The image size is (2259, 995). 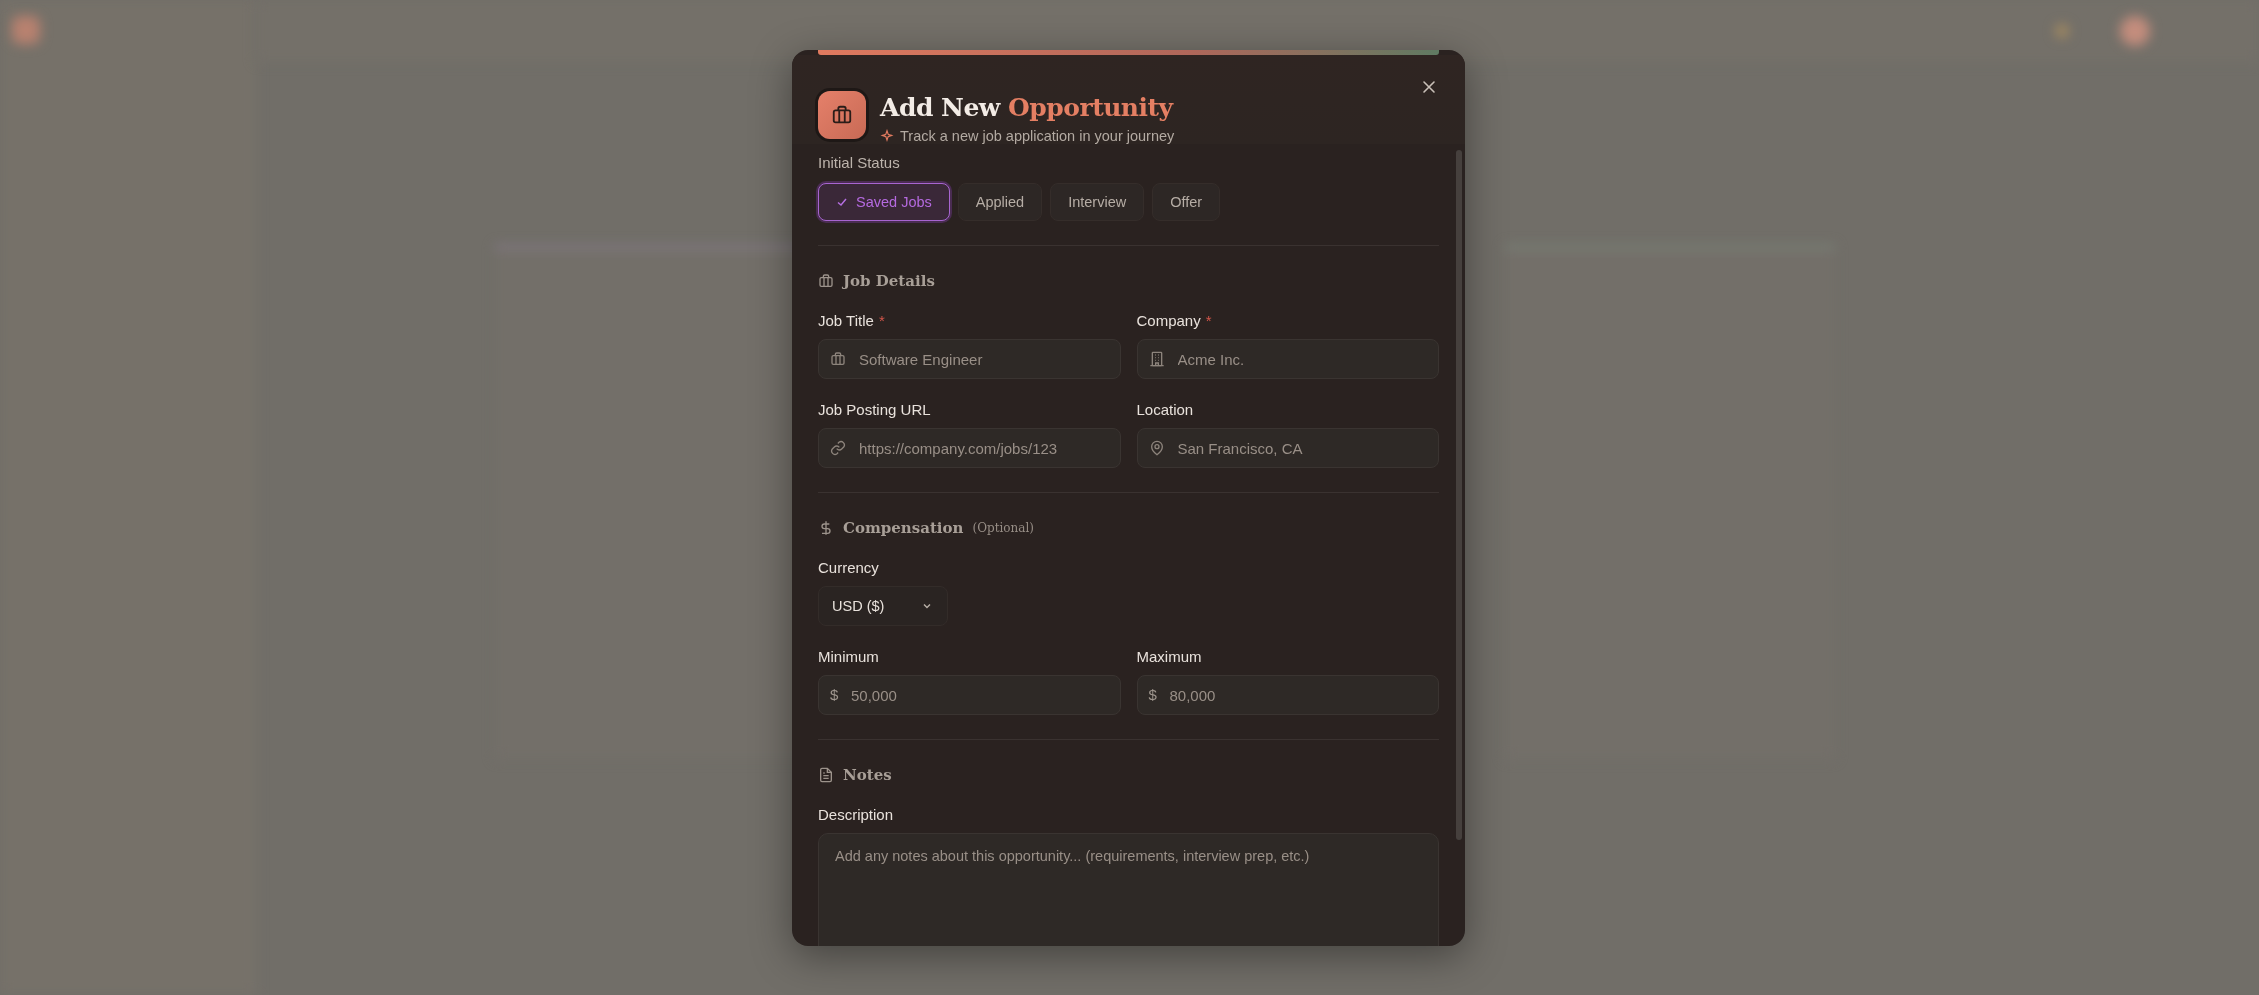 What do you see at coordinates (826, 528) in the screenshot?
I see `dollar-icon` at bounding box center [826, 528].